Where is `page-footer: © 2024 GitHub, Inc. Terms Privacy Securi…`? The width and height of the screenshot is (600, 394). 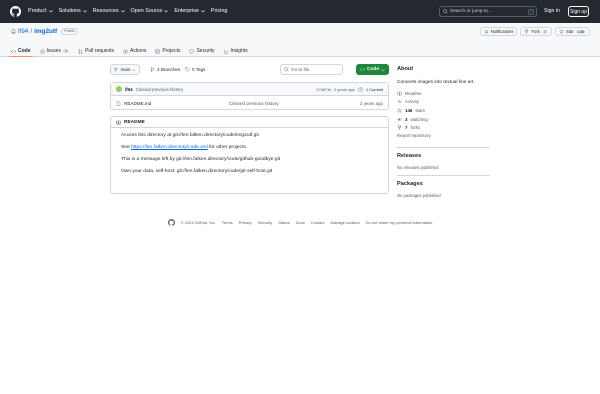
page-footer: © 2024 GitHub, Inc. Terms Privacy Securi… is located at coordinates (300, 222).